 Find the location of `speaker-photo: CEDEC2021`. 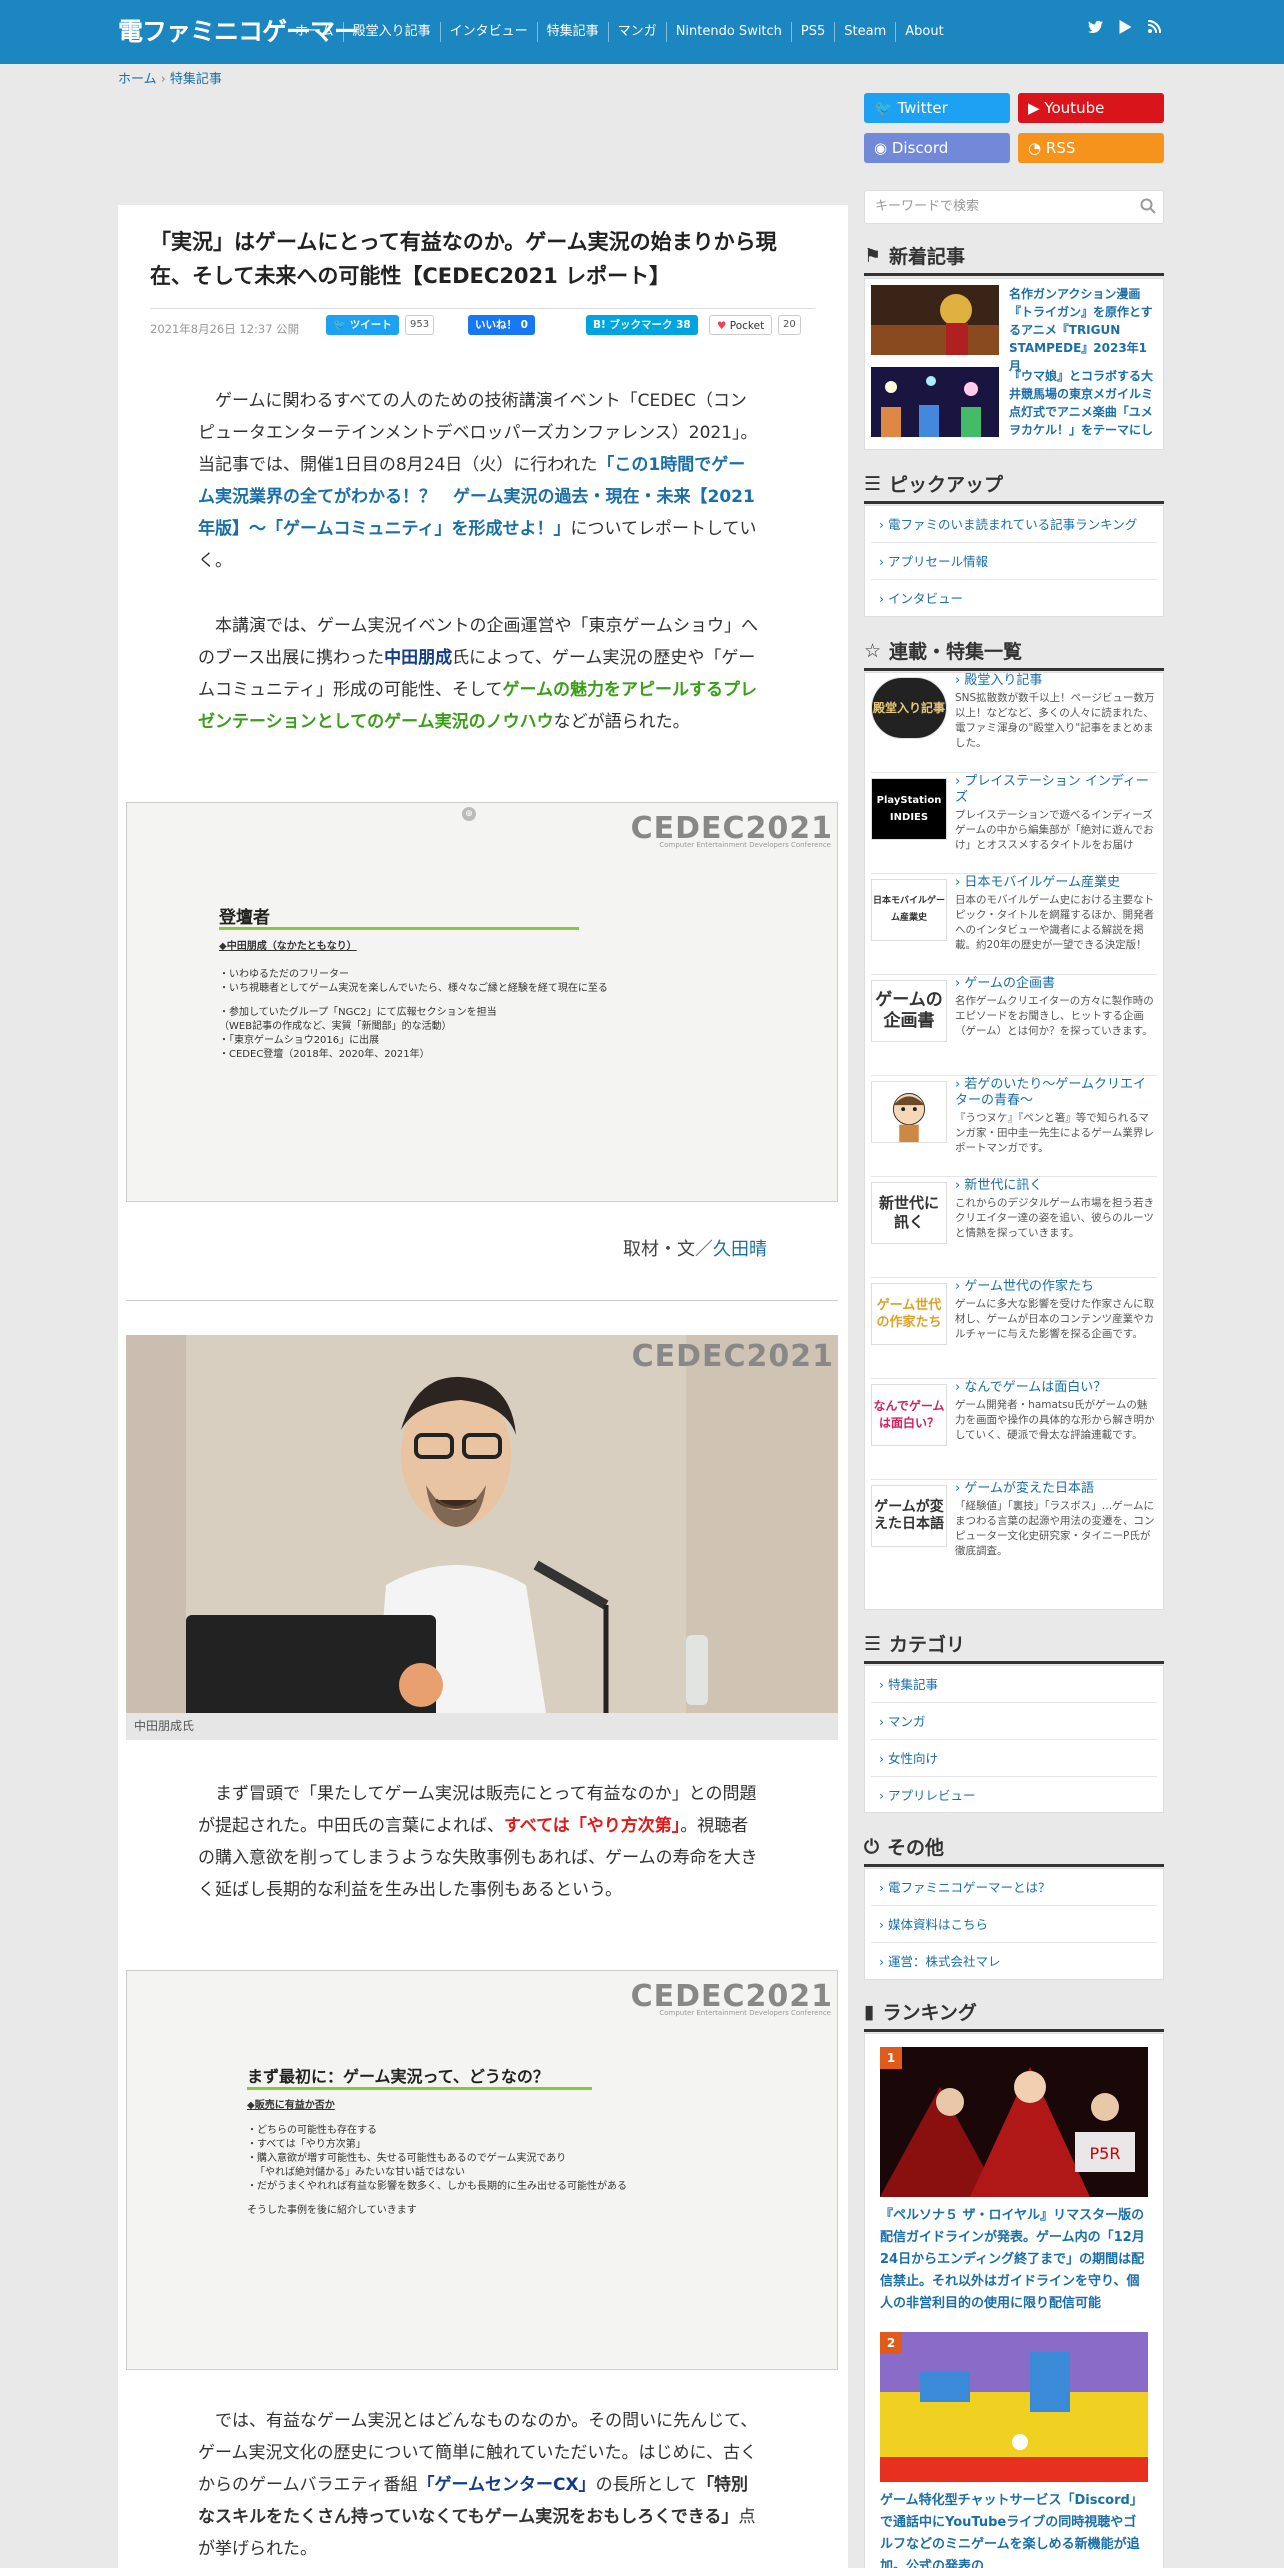

speaker-photo: CEDEC2021 is located at coordinates (482, 1524).